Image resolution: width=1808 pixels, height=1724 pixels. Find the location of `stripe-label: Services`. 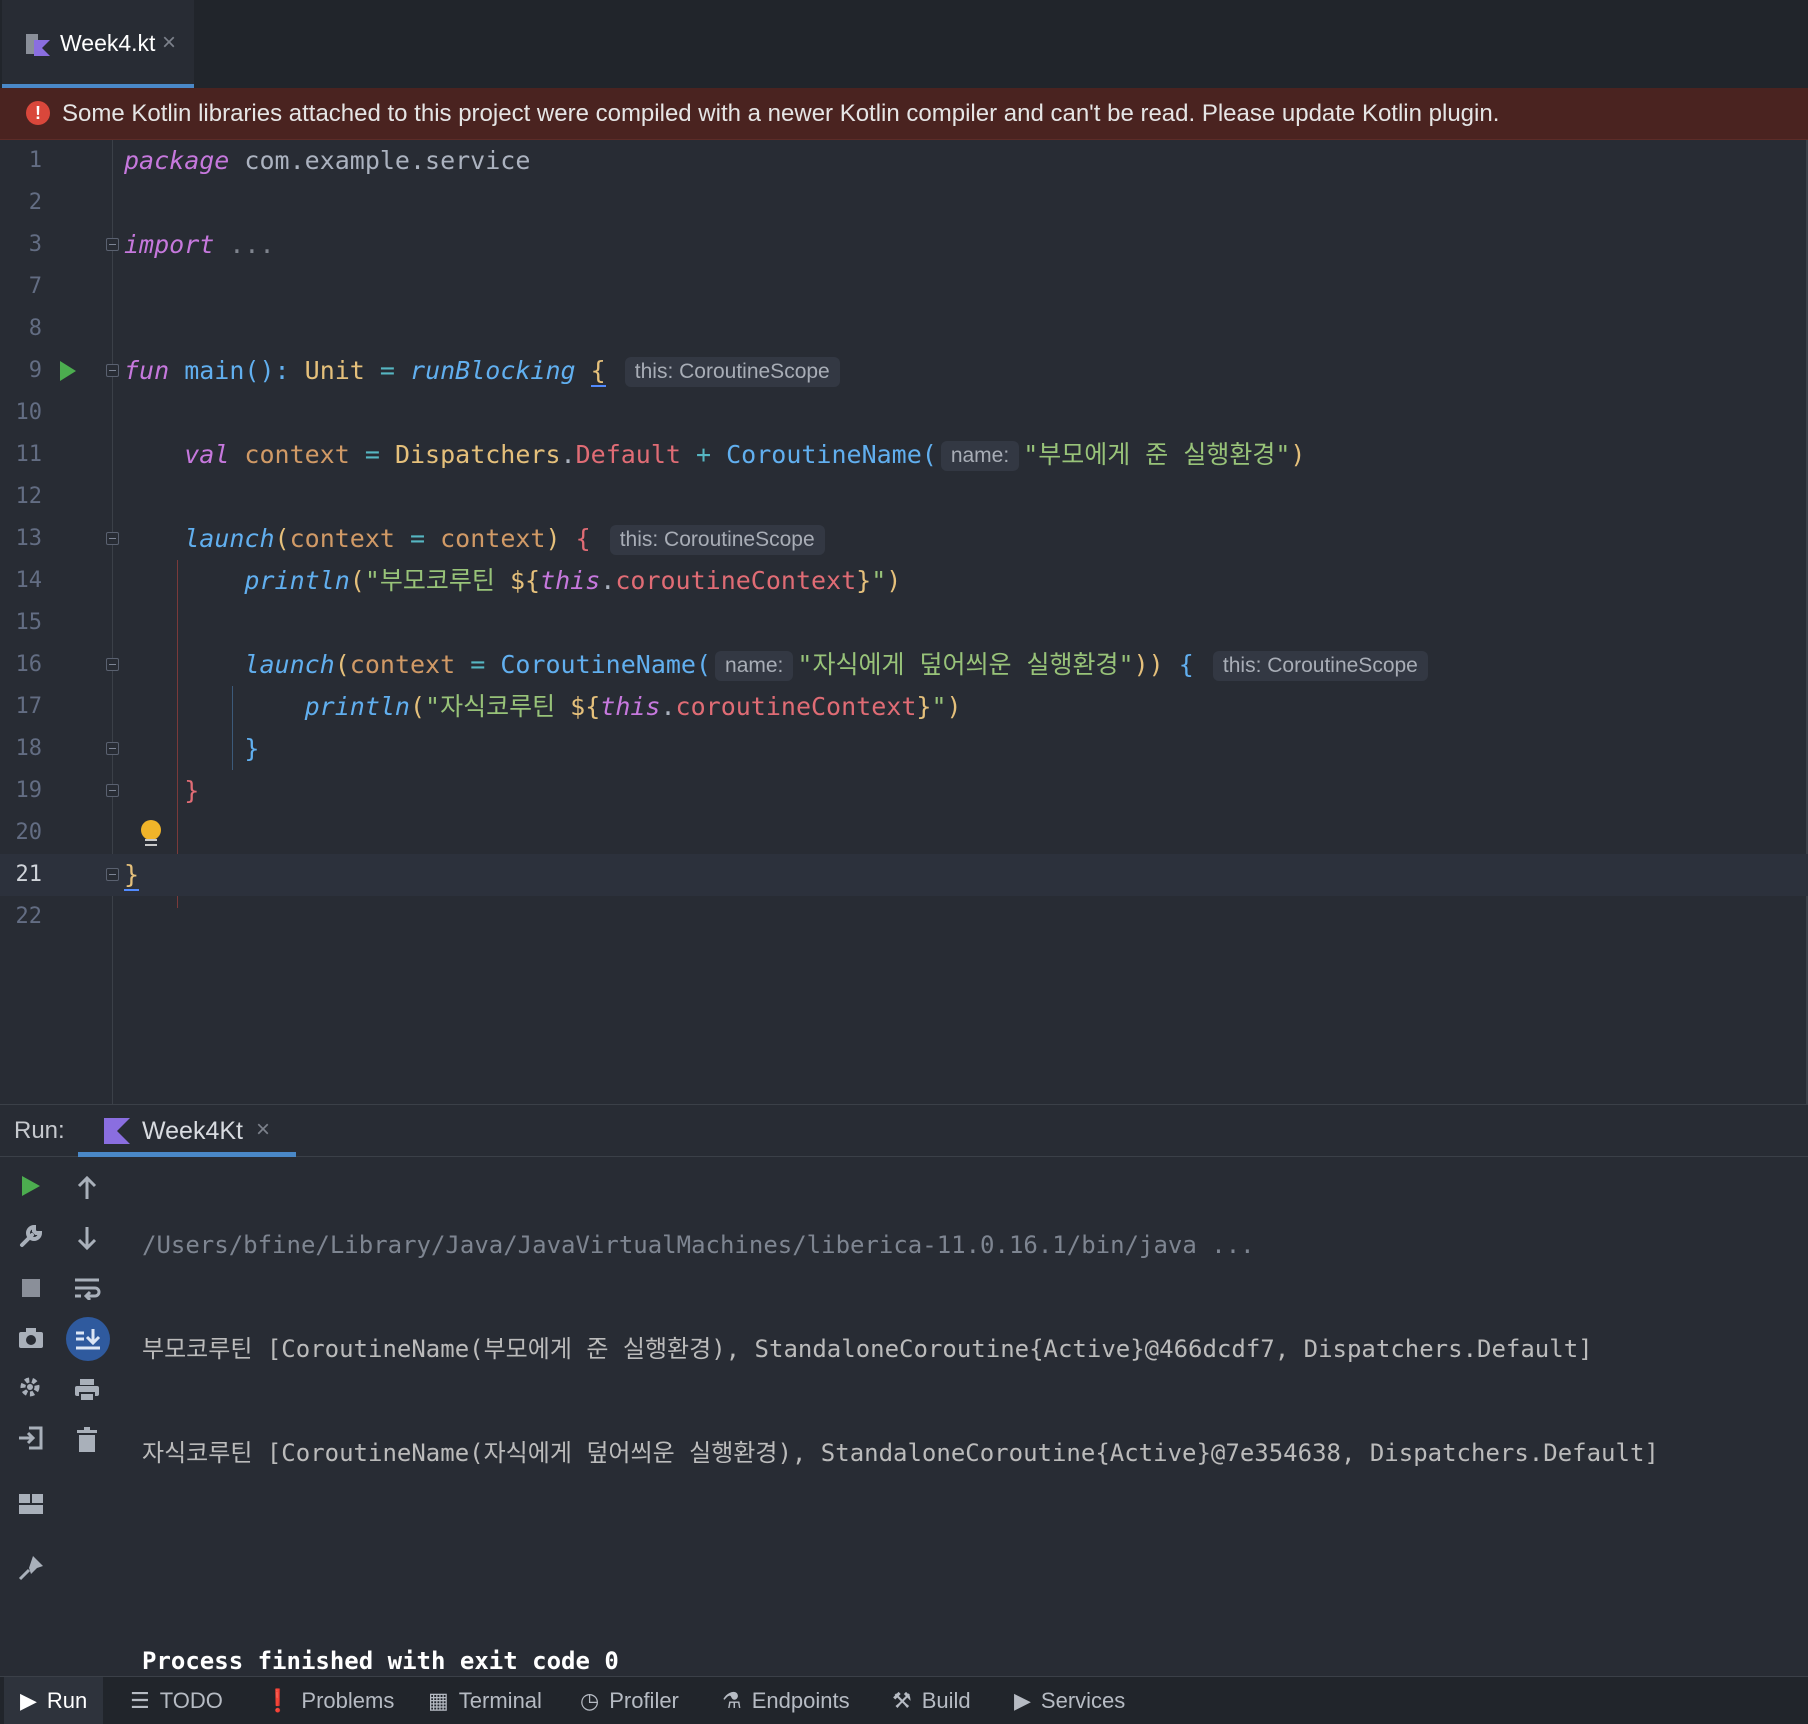

stripe-label: Services is located at coordinates (1083, 1700).